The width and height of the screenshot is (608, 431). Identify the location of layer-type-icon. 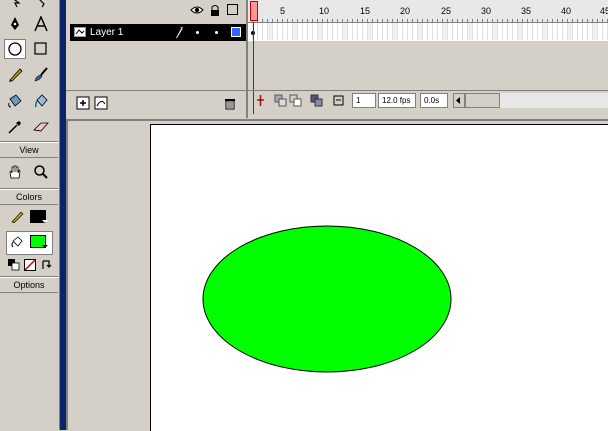
(80, 33).